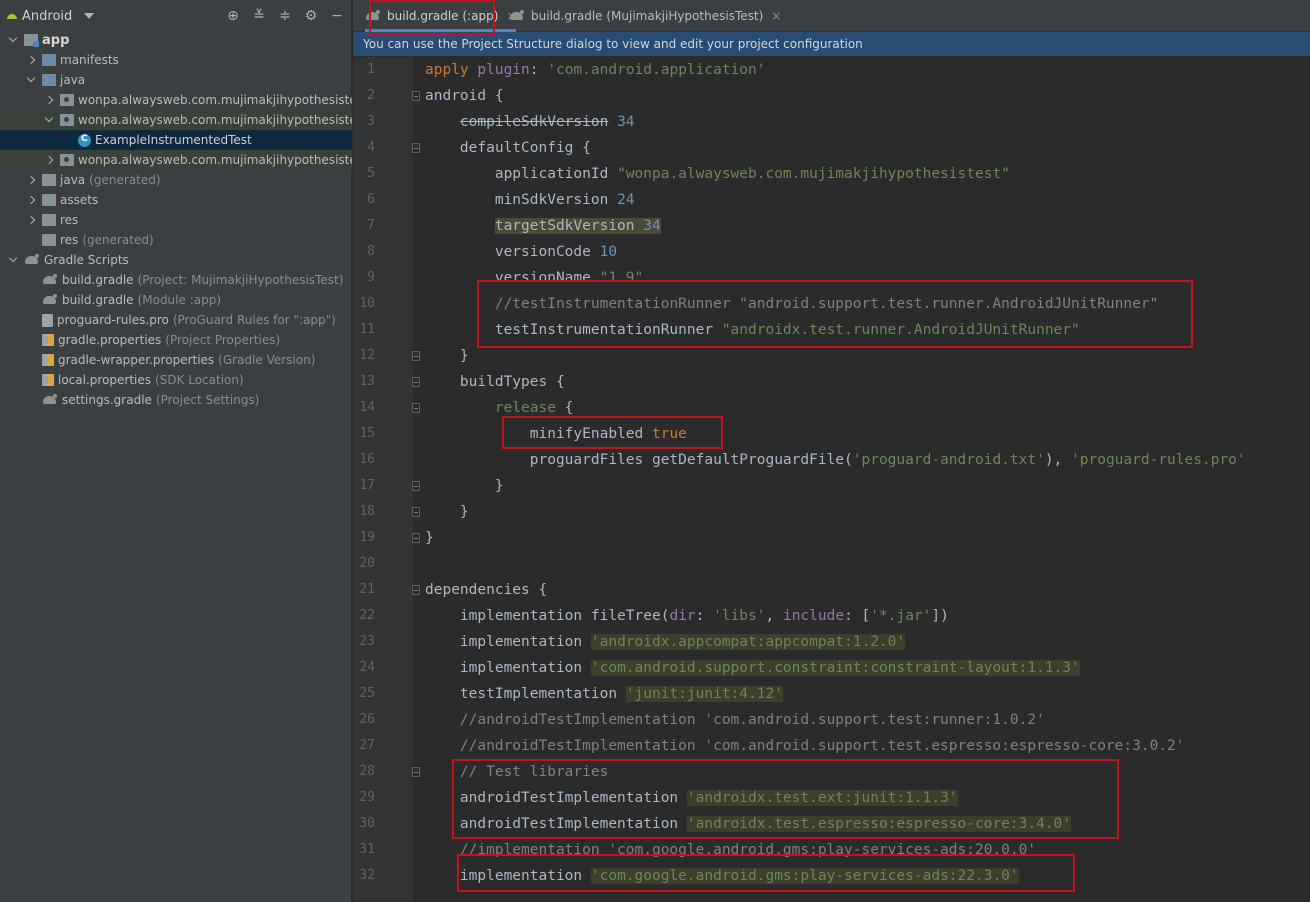 This screenshot has width=1310, height=902. What do you see at coordinates (604, 694) in the screenshot?
I see `code-line: testImplementation 'junit:junit:4.12'` at bounding box center [604, 694].